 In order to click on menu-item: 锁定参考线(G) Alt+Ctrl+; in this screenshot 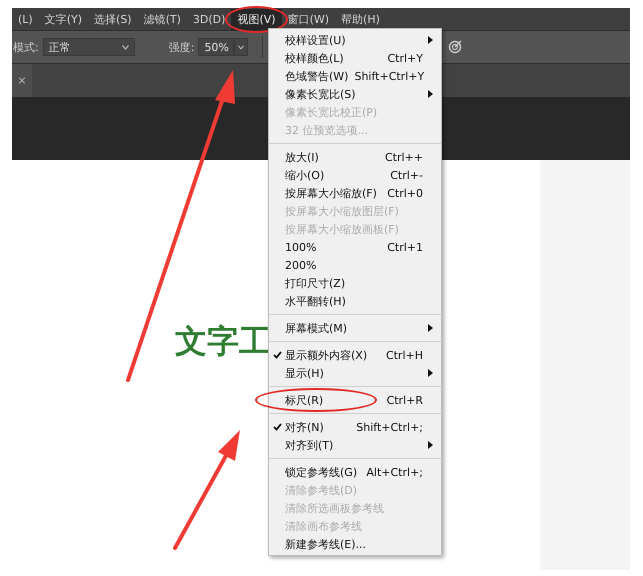, I will do `click(355, 472)`.